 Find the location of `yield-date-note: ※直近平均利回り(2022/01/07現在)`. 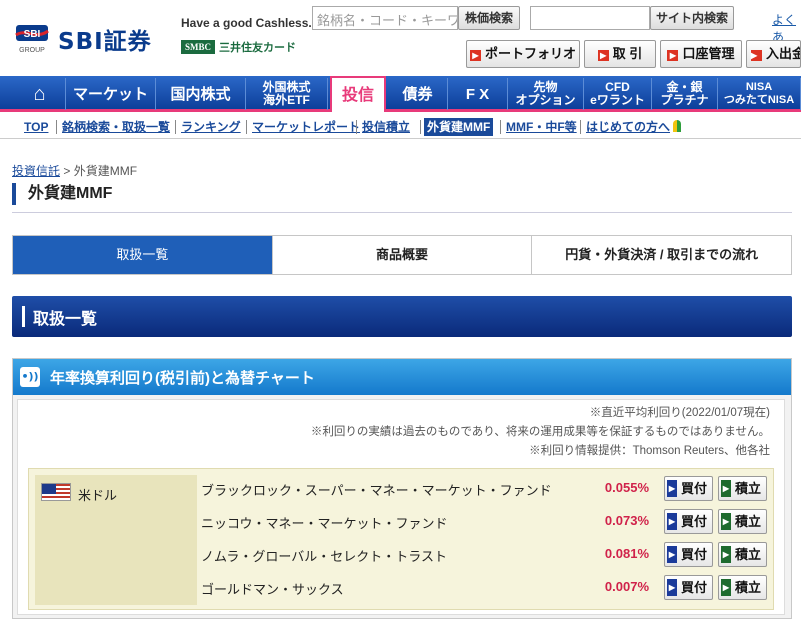

yield-date-note: ※直近平均利回り(2022/01/07現在) is located at coordinates (679, 413).